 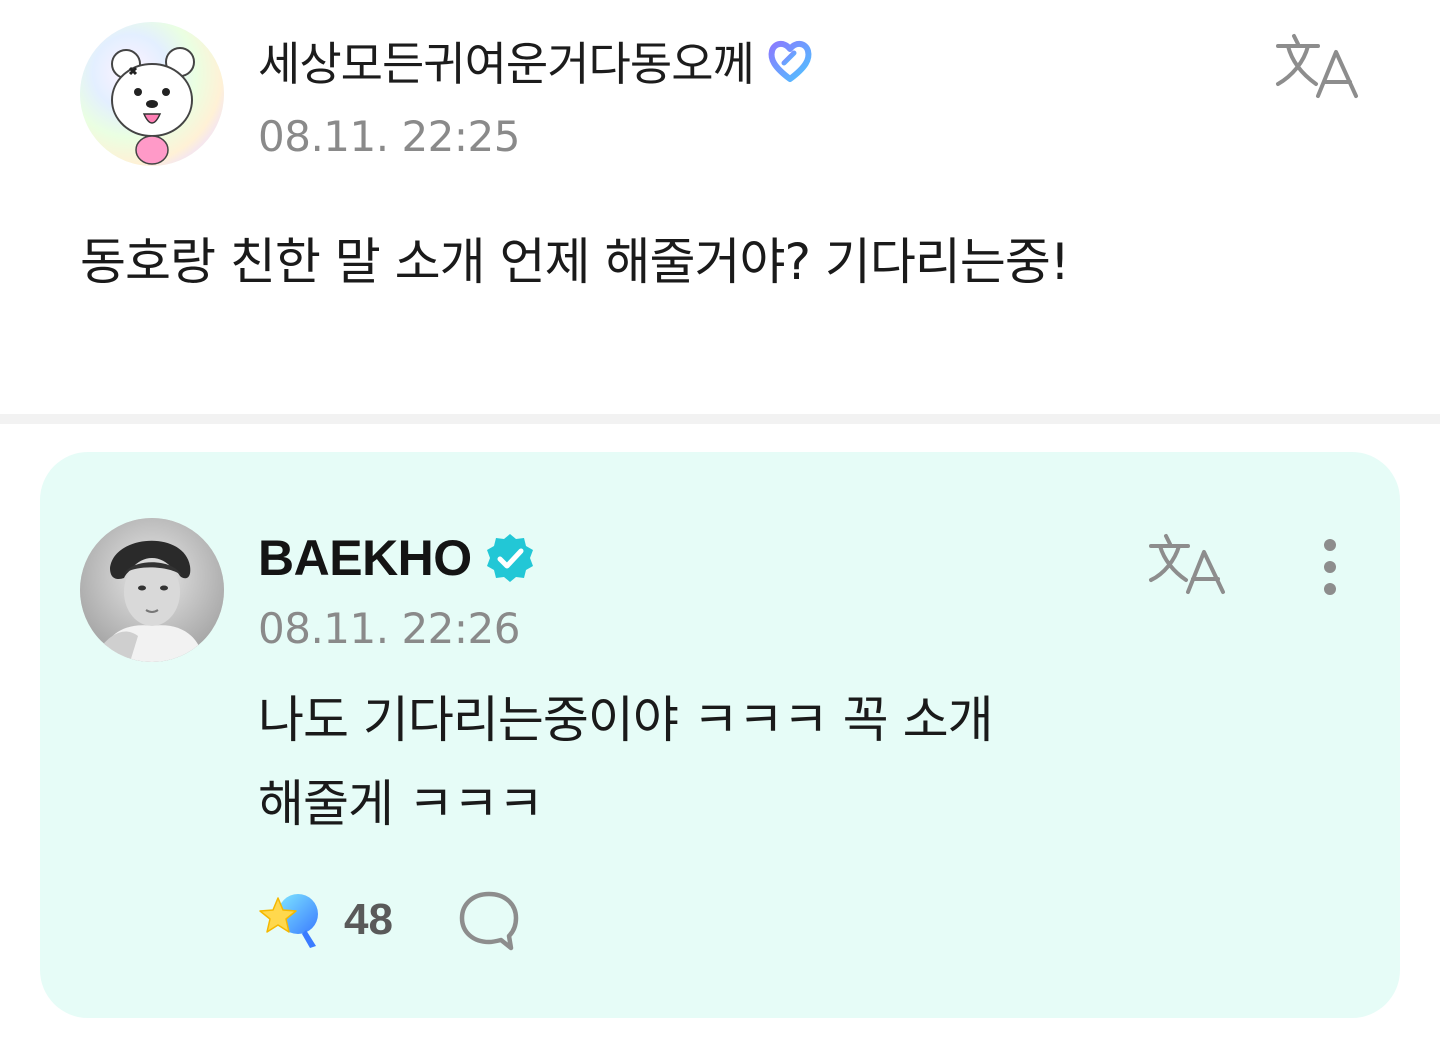 I want to click on heart-membership-icon, so click(x=790, y=61).